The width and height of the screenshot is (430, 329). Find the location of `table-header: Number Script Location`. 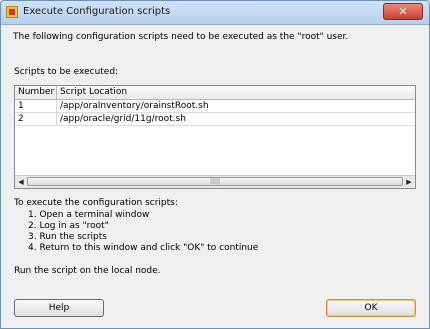

table-header: Number Script Location is located at coordinates (215, 93).